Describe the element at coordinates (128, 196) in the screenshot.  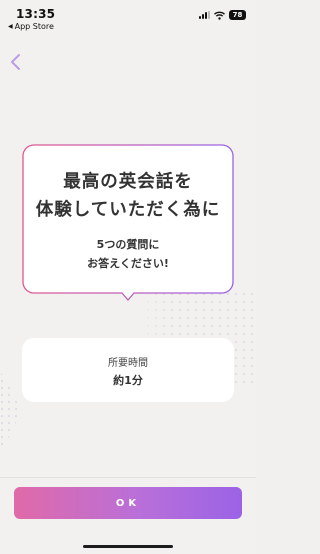
I see `page-title: 最高の英会話を 体験していただく為に` at that location.